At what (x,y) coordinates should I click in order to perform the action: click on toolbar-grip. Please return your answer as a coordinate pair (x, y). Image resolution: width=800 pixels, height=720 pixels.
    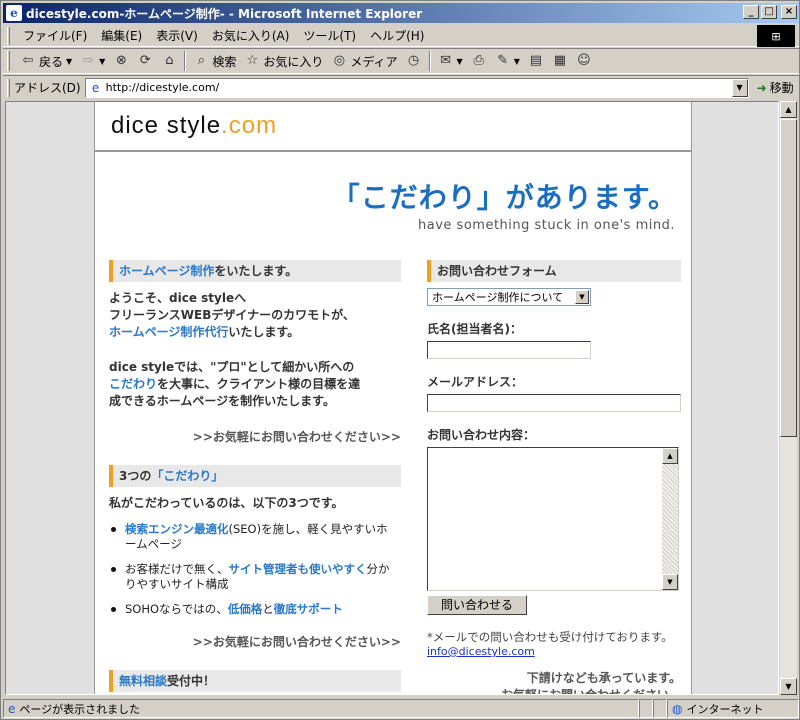
    Looking at the image, I should click on (8, 61).